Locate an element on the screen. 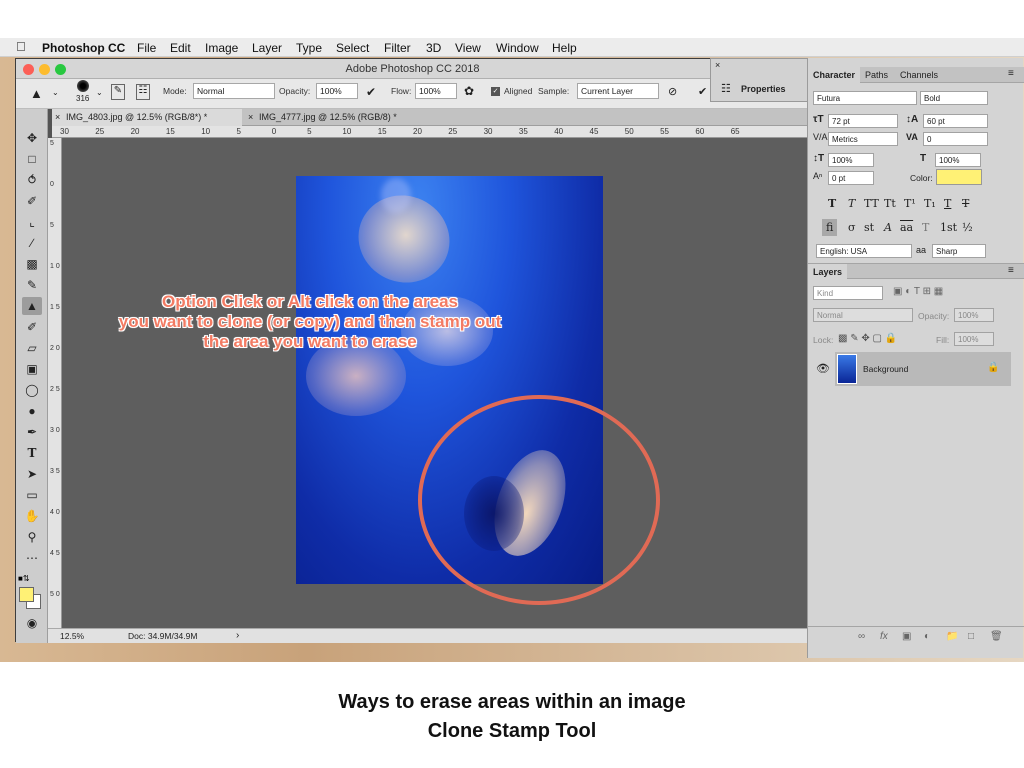  horizontal-scale-input: 100% is located at coordinates (958, 160).